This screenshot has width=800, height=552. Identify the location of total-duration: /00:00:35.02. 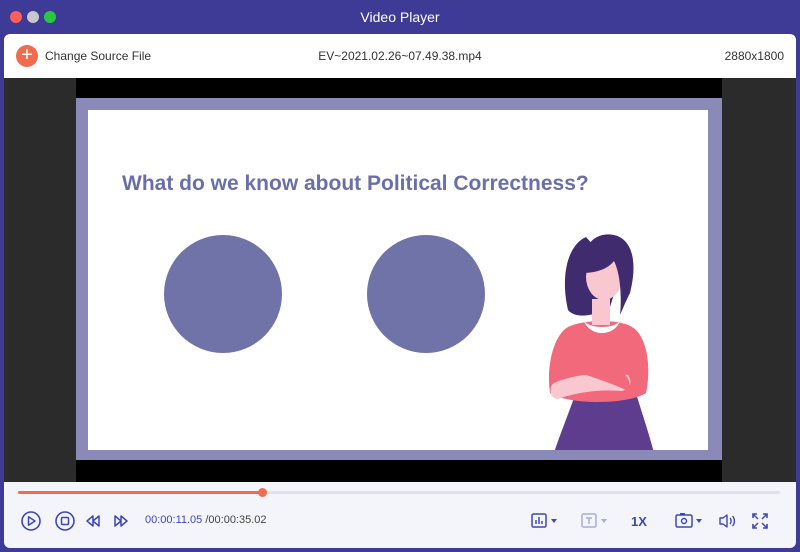
(234, 520).